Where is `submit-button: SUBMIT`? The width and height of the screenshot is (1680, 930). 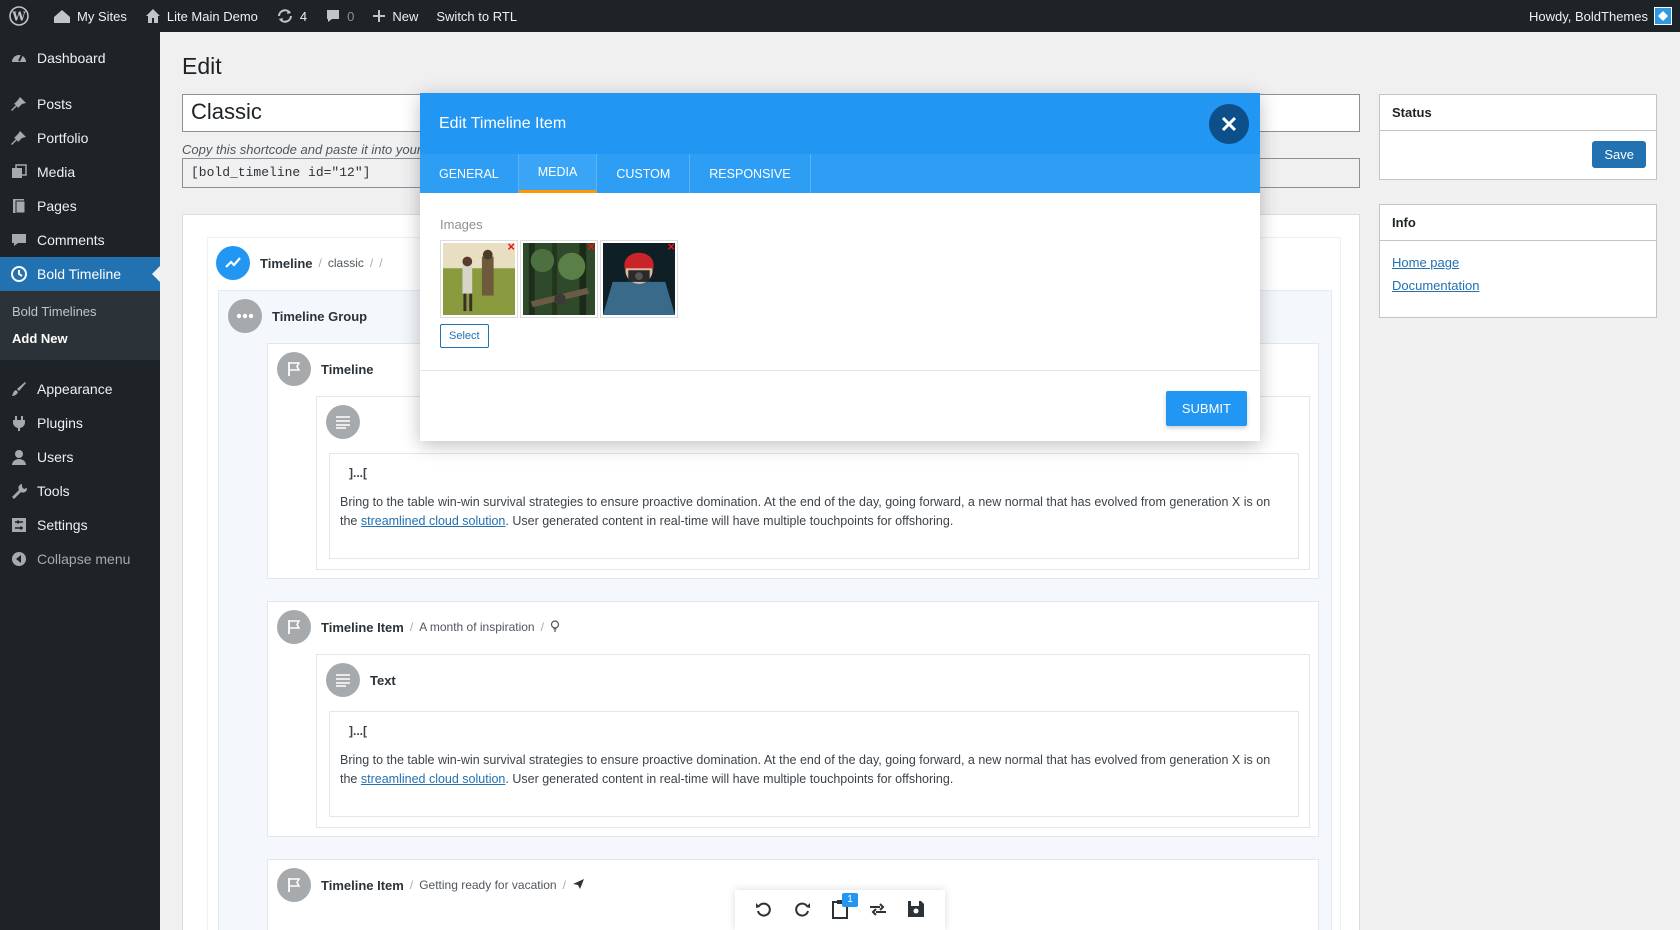 submit-button: SUBMIT is located at coordinates (1206, 408).